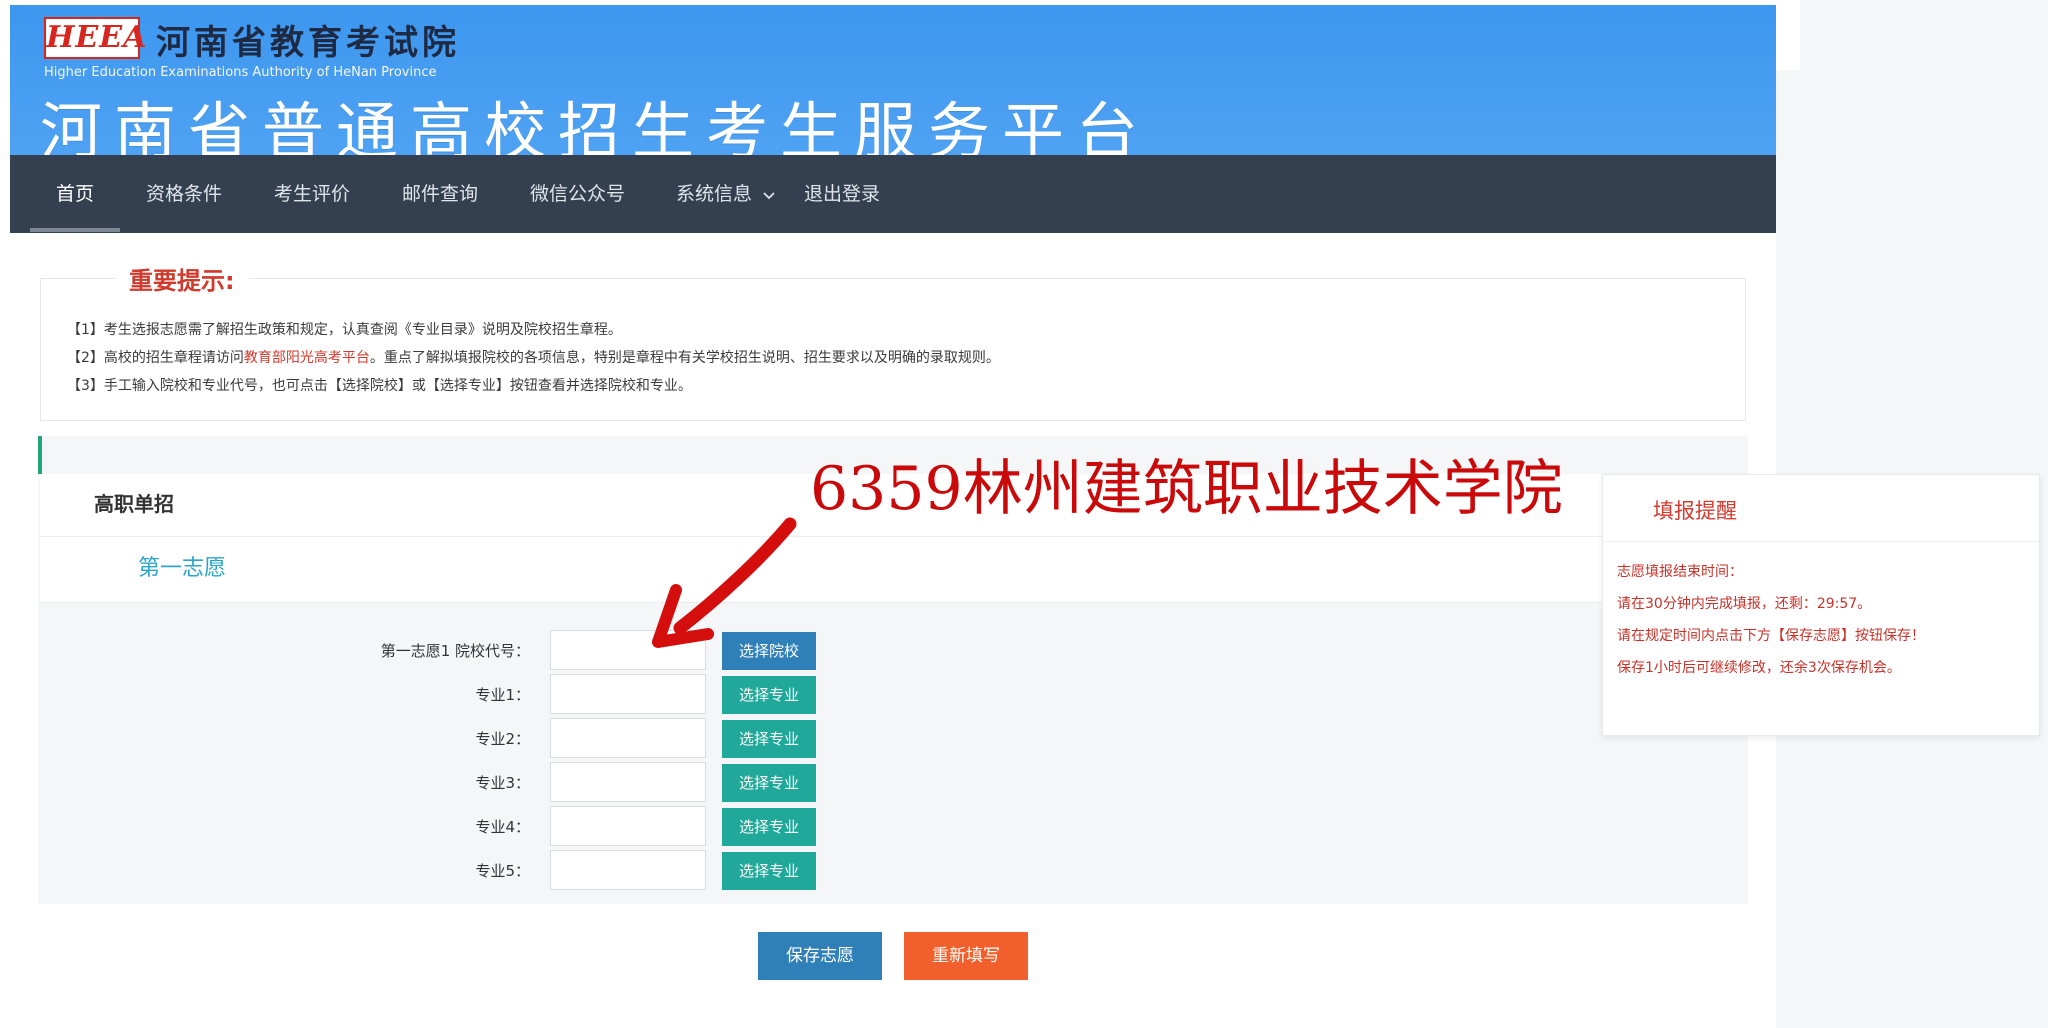 Image resolution: width=2048 pixels, height=1028 pixels. Describe the element at coordinates (724, 582) in the screenshot. I see `red-arrow-icon` at that location.